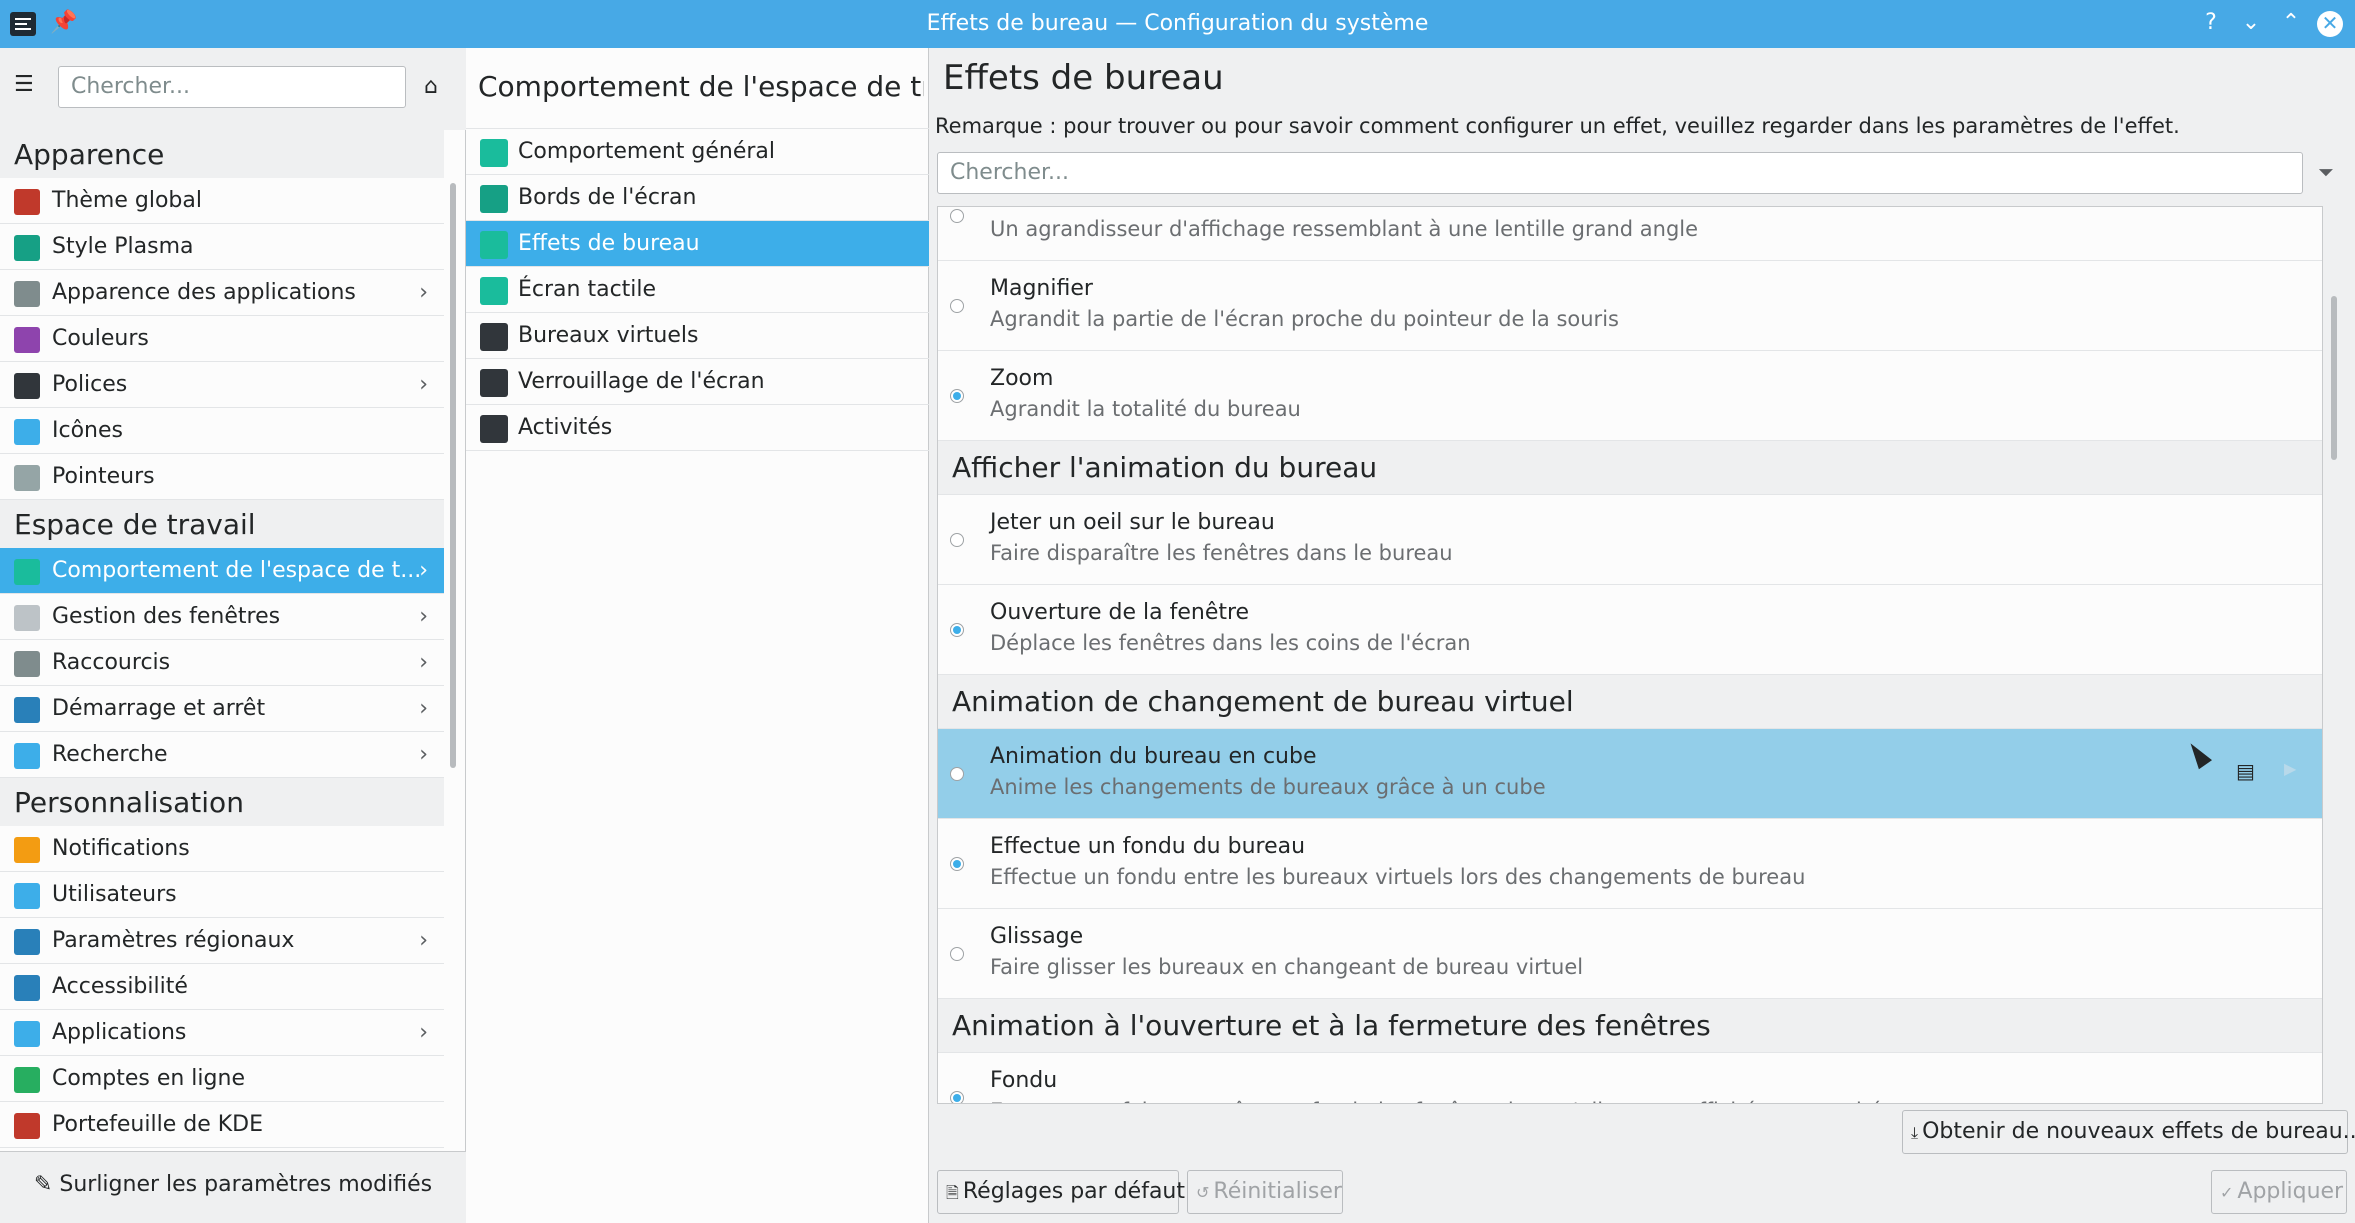  Describe the element at coordinates (25, 85) in the screenshot. I see `hamburger-menu-icon: ☰` at that location.